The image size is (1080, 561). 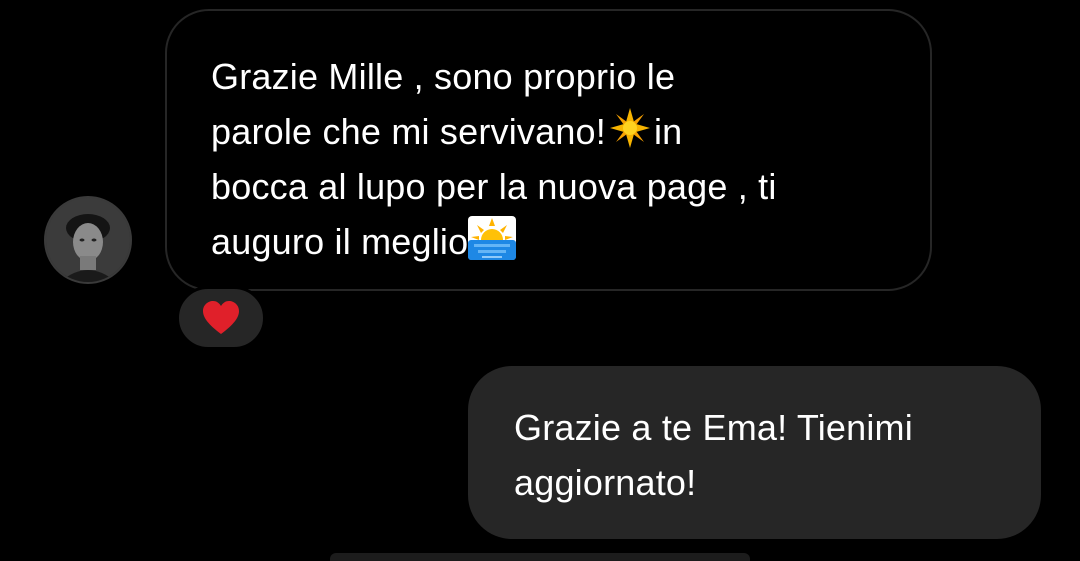 What do you see at coordinates (540, 557) in the screenshot?
I see `next-message-edge` at bounding box center [540, 557].